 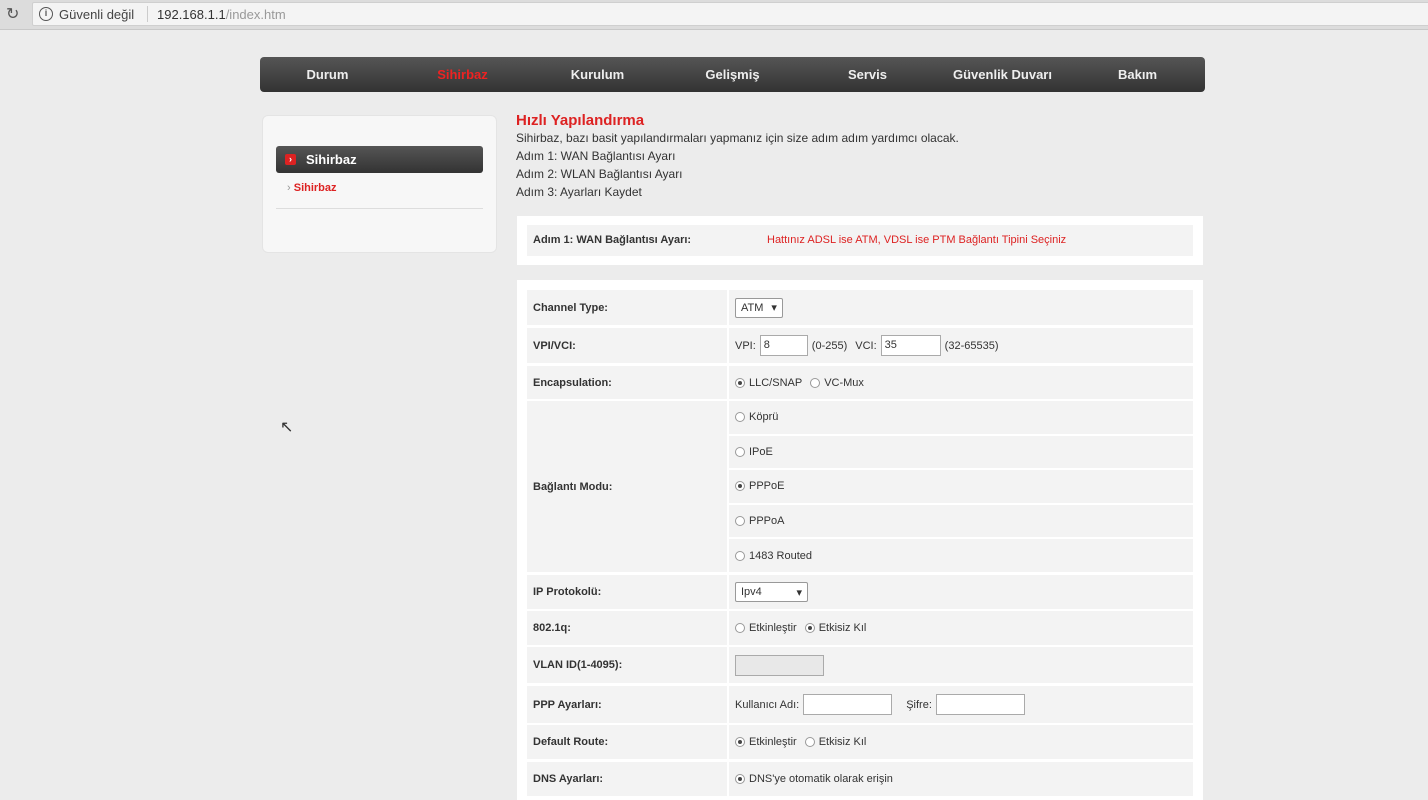 What do you see at coordinates (612, 240) in the screenshot?
I see `step-label: Adım 1: WAN Bağlantısı Ayarı:` at bounding box center [612, 240].